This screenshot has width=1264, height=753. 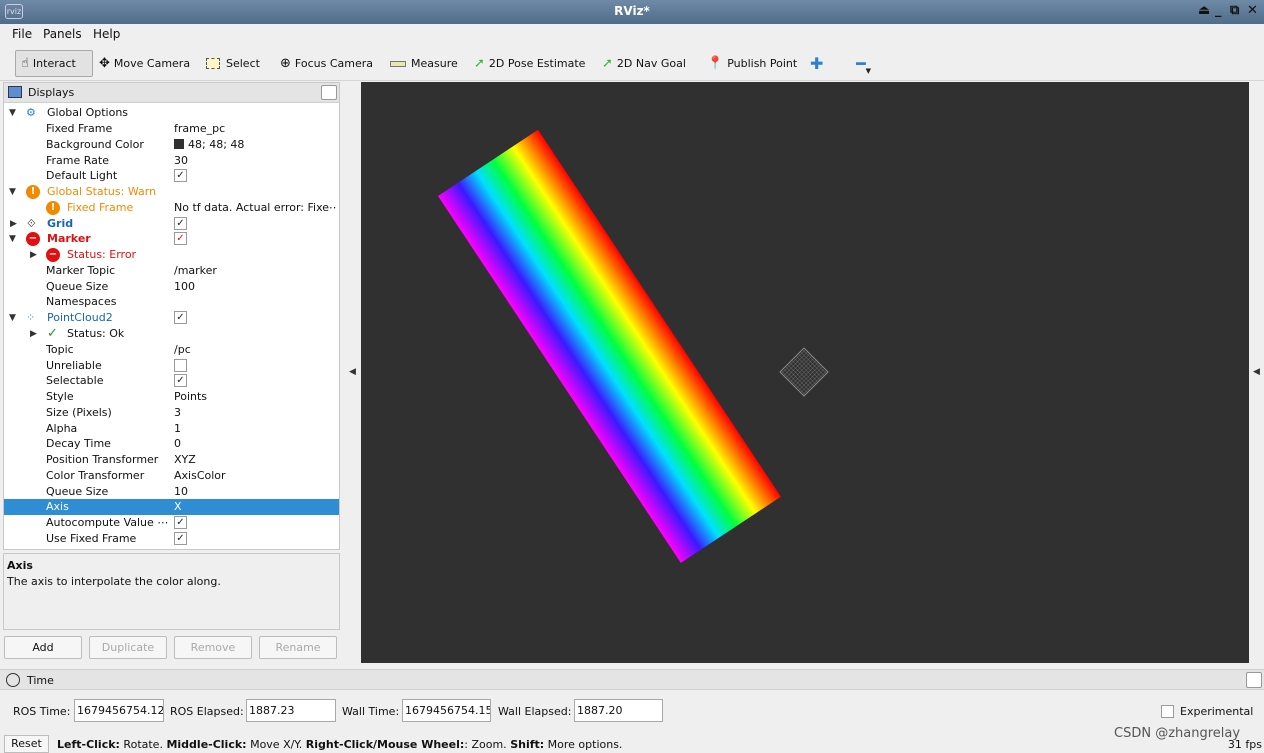 What do you see at coordinates (144, 63) in the screenshot?
I see `move-camera-button: ✥ Move Camera` at bounding box center [144, 63].